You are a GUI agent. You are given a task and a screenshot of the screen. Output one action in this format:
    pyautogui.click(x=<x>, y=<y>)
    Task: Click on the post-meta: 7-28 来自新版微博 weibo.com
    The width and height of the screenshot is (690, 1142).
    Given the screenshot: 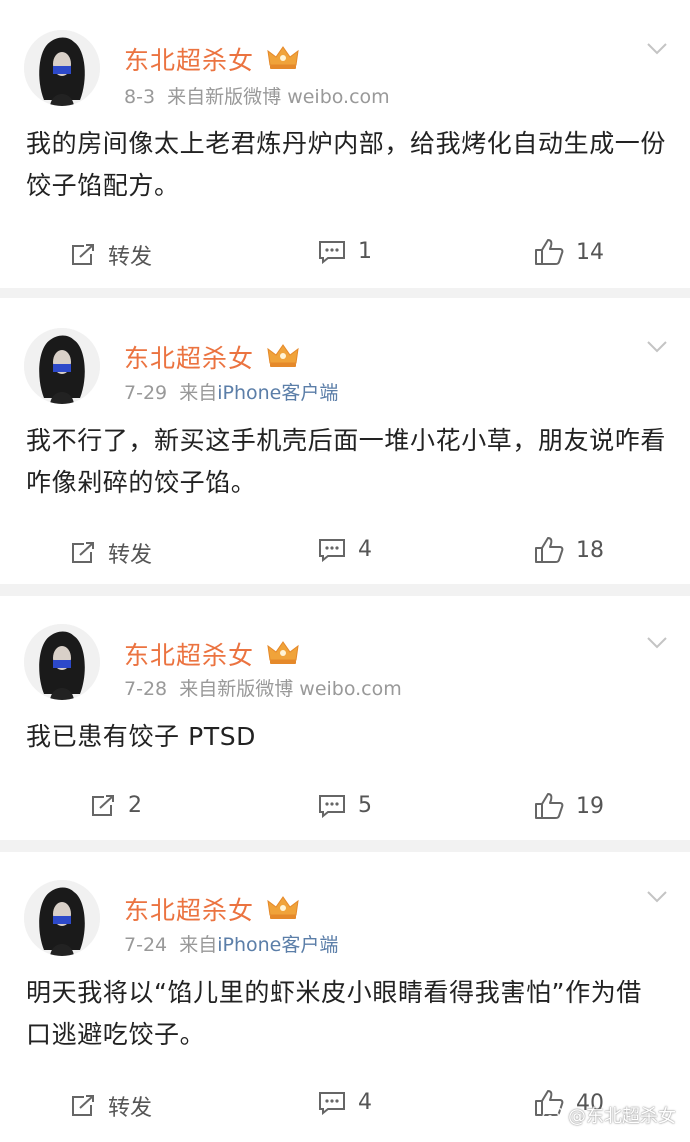 What is the action you would take?
    pyautogui.click(x=263, y=687)
    